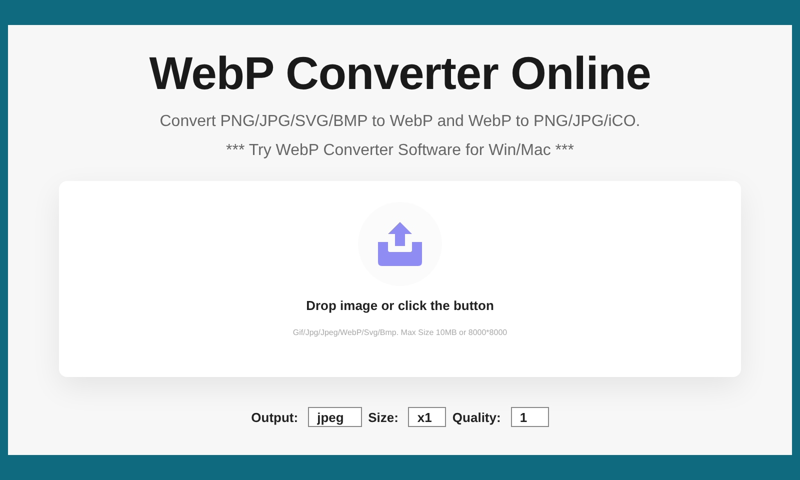  I want to click on option-field: 1, so click(529, 417).